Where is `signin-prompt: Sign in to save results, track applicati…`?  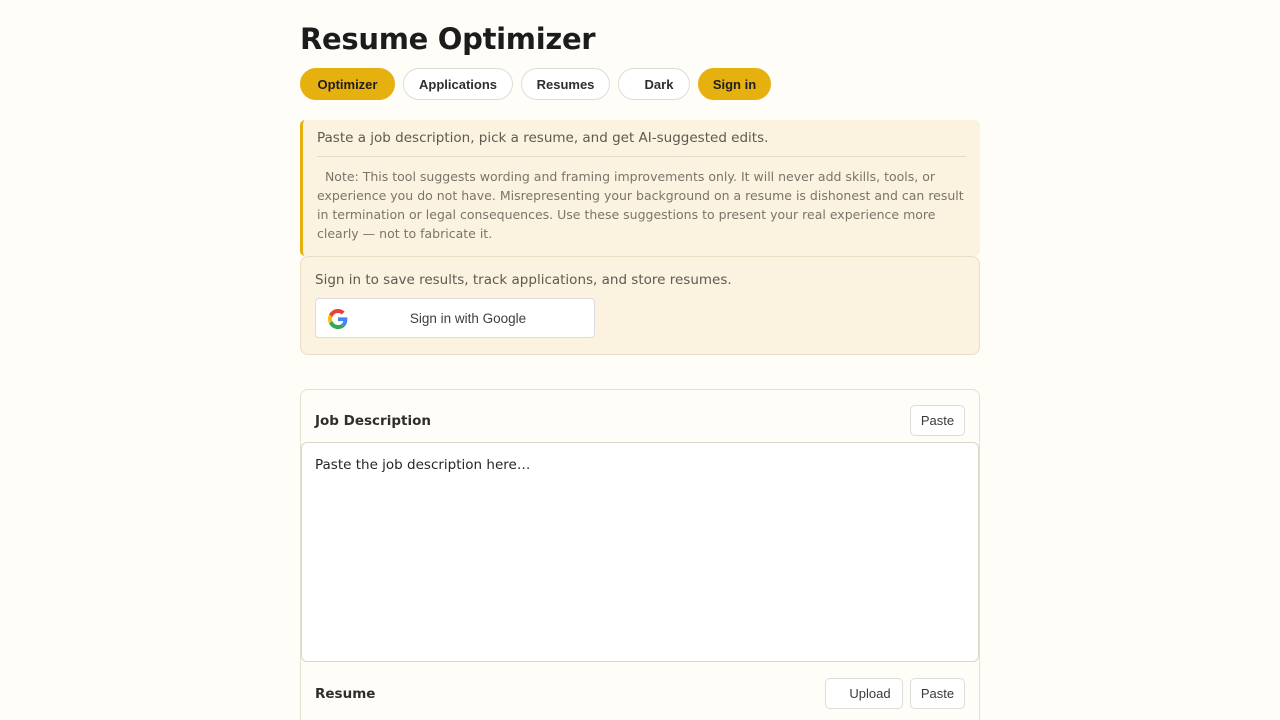 signin-prompt: Sign in to save results, track applicati… is located at coordinates (523, 280).